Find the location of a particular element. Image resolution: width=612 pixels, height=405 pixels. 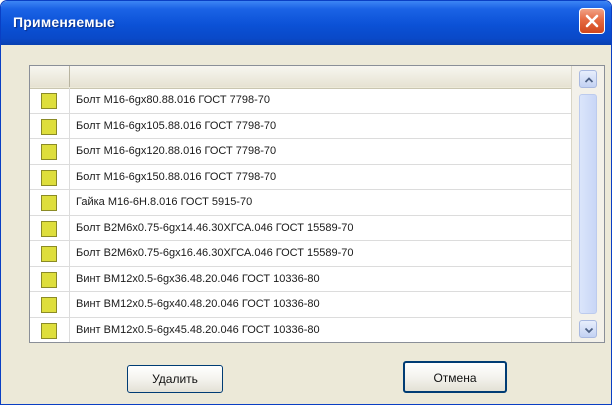

close-icon is located at coordinates (592, 21).